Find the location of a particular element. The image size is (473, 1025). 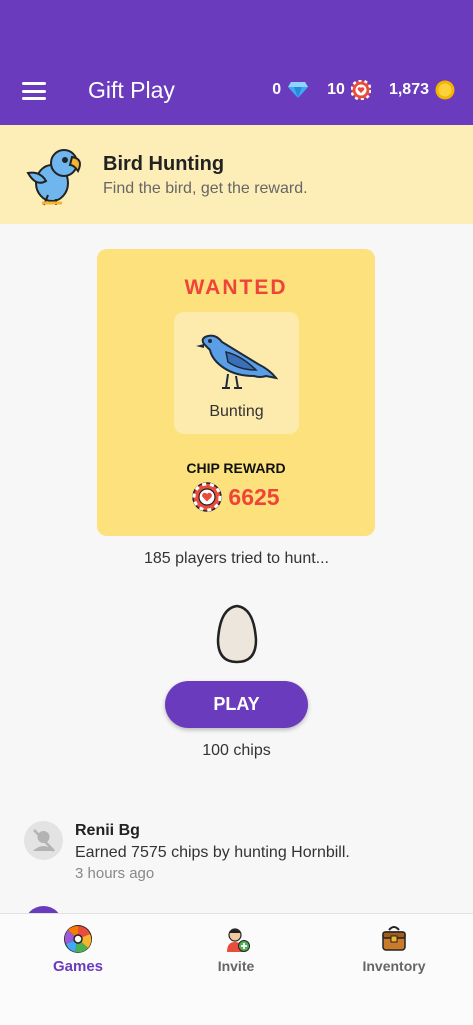

gems-count: 0 is located at coordinates (277, 89).